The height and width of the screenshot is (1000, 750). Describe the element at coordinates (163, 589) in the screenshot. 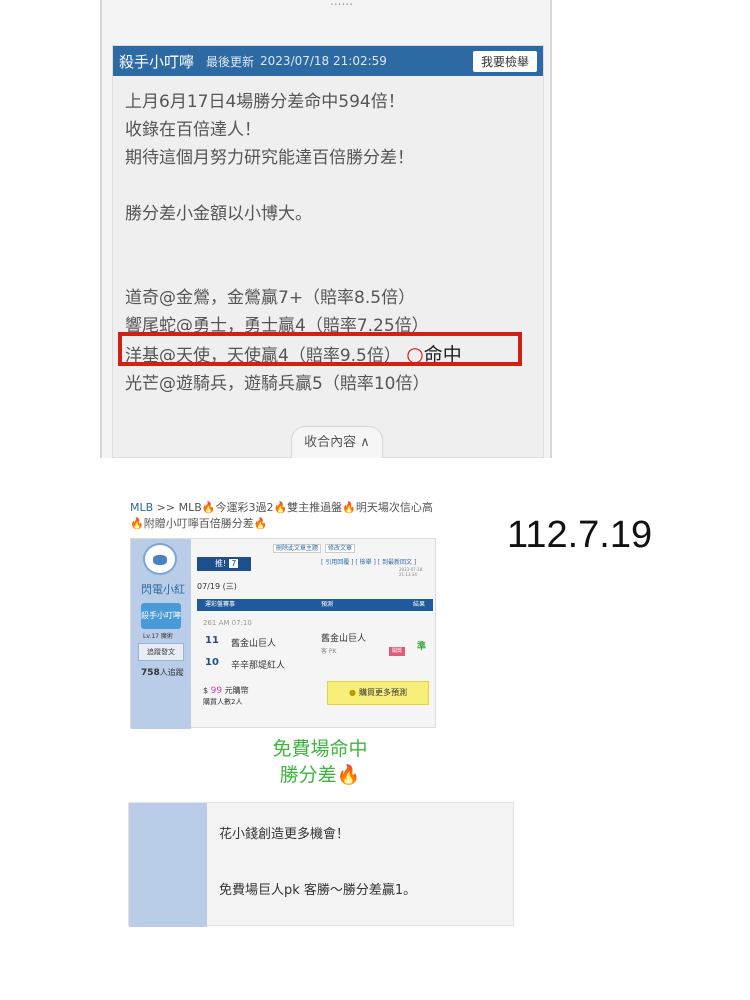

I see `user-name: 閃電小紅` at that location.